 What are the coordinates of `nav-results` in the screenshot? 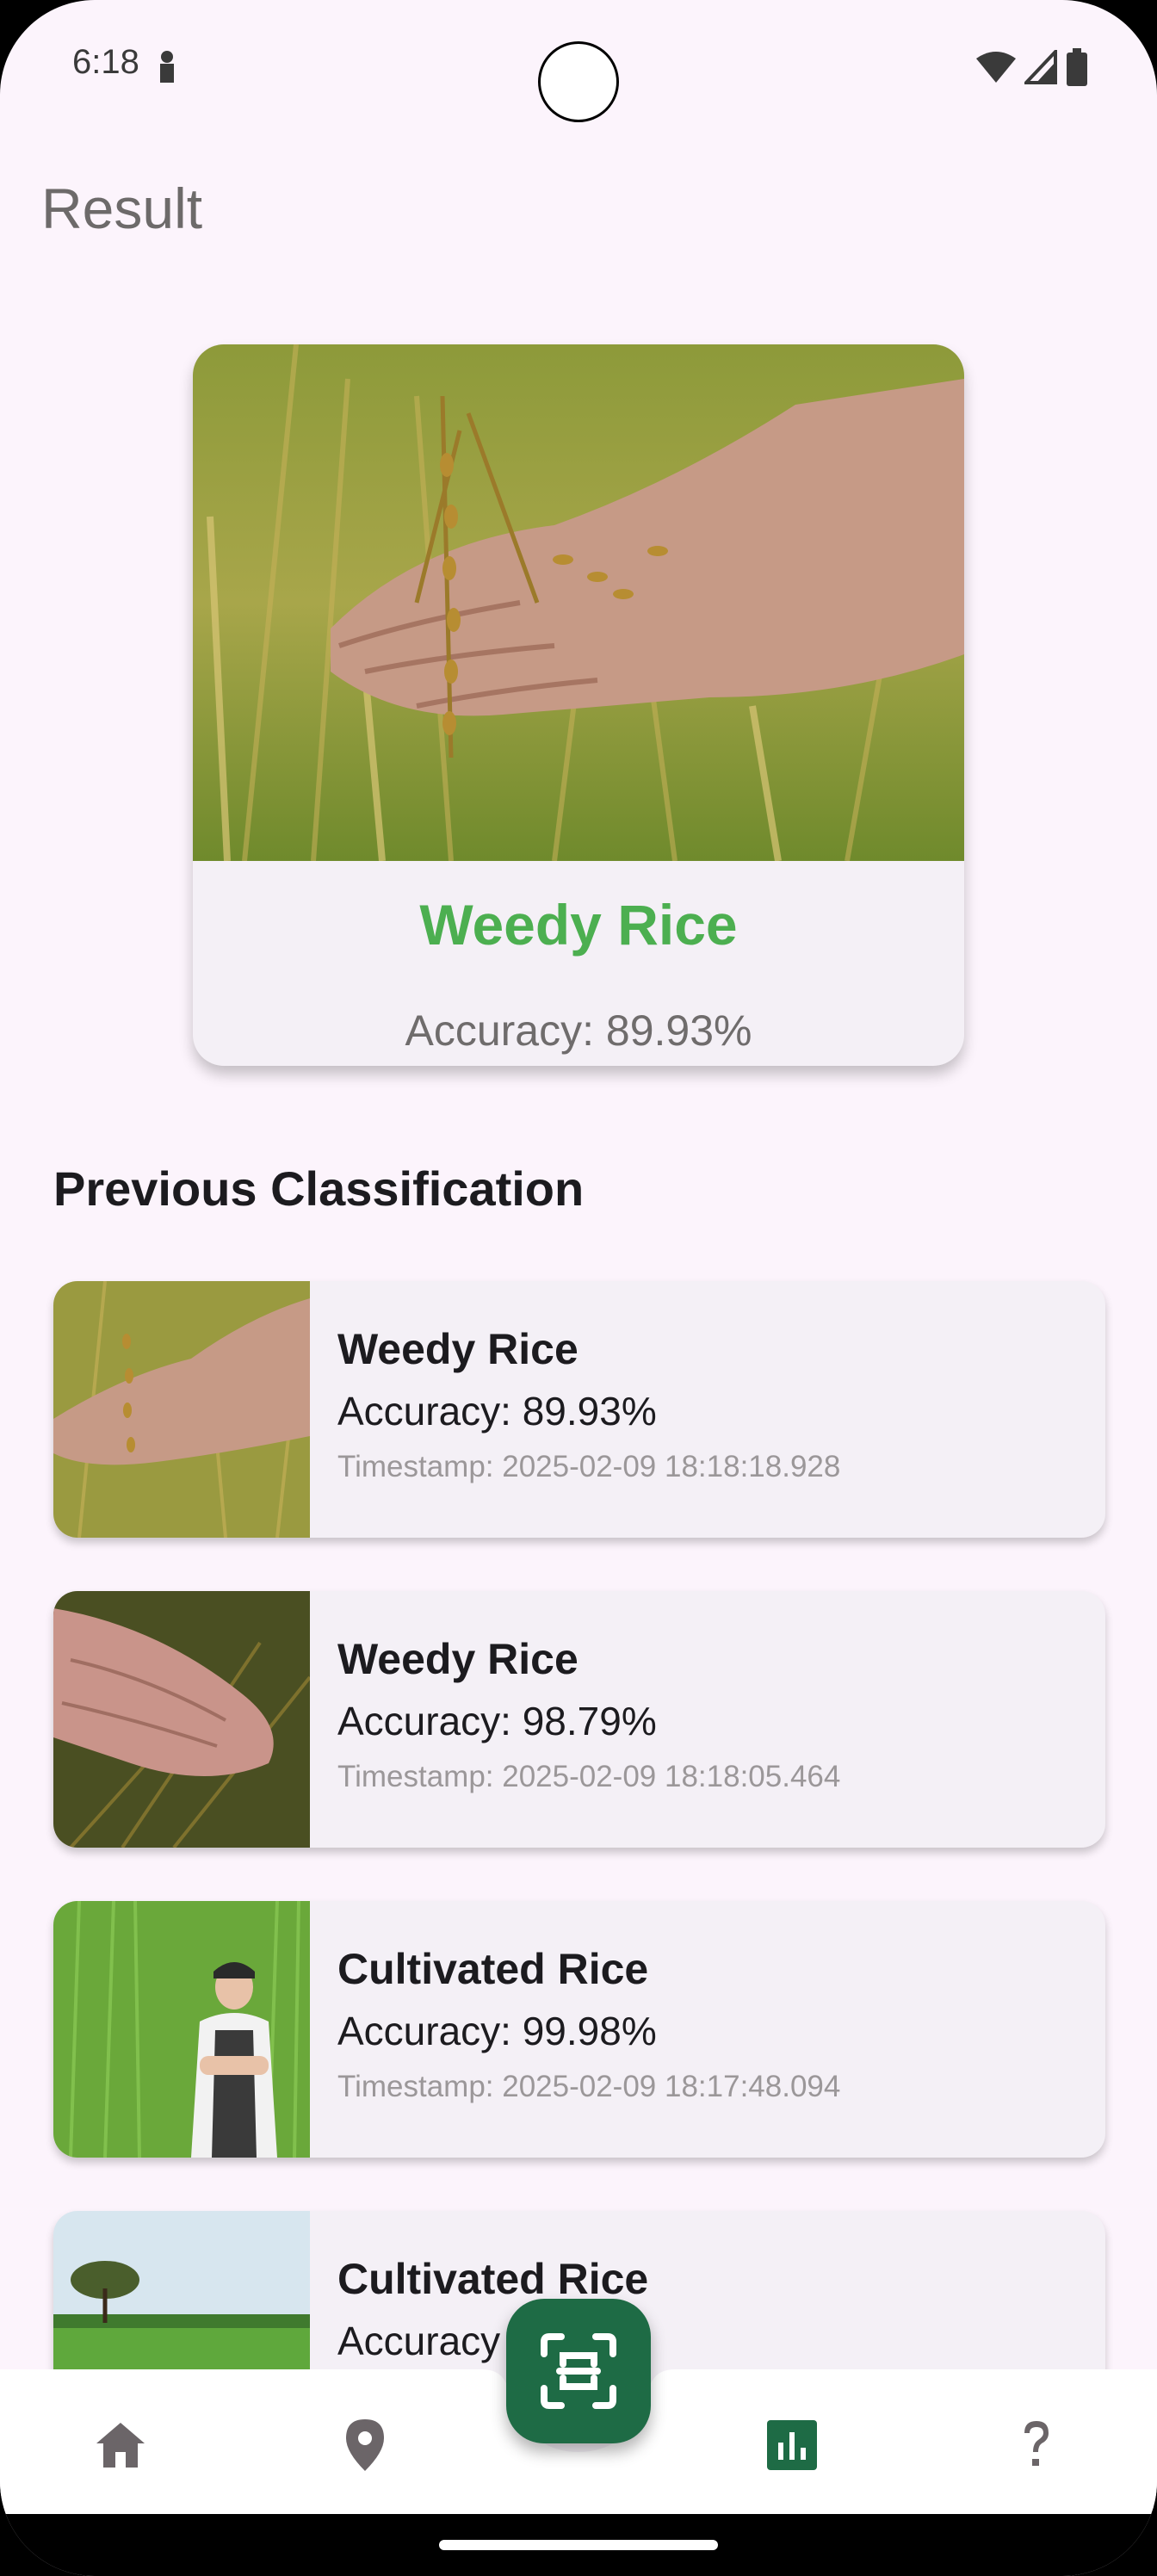 It's located at (792, 2445).